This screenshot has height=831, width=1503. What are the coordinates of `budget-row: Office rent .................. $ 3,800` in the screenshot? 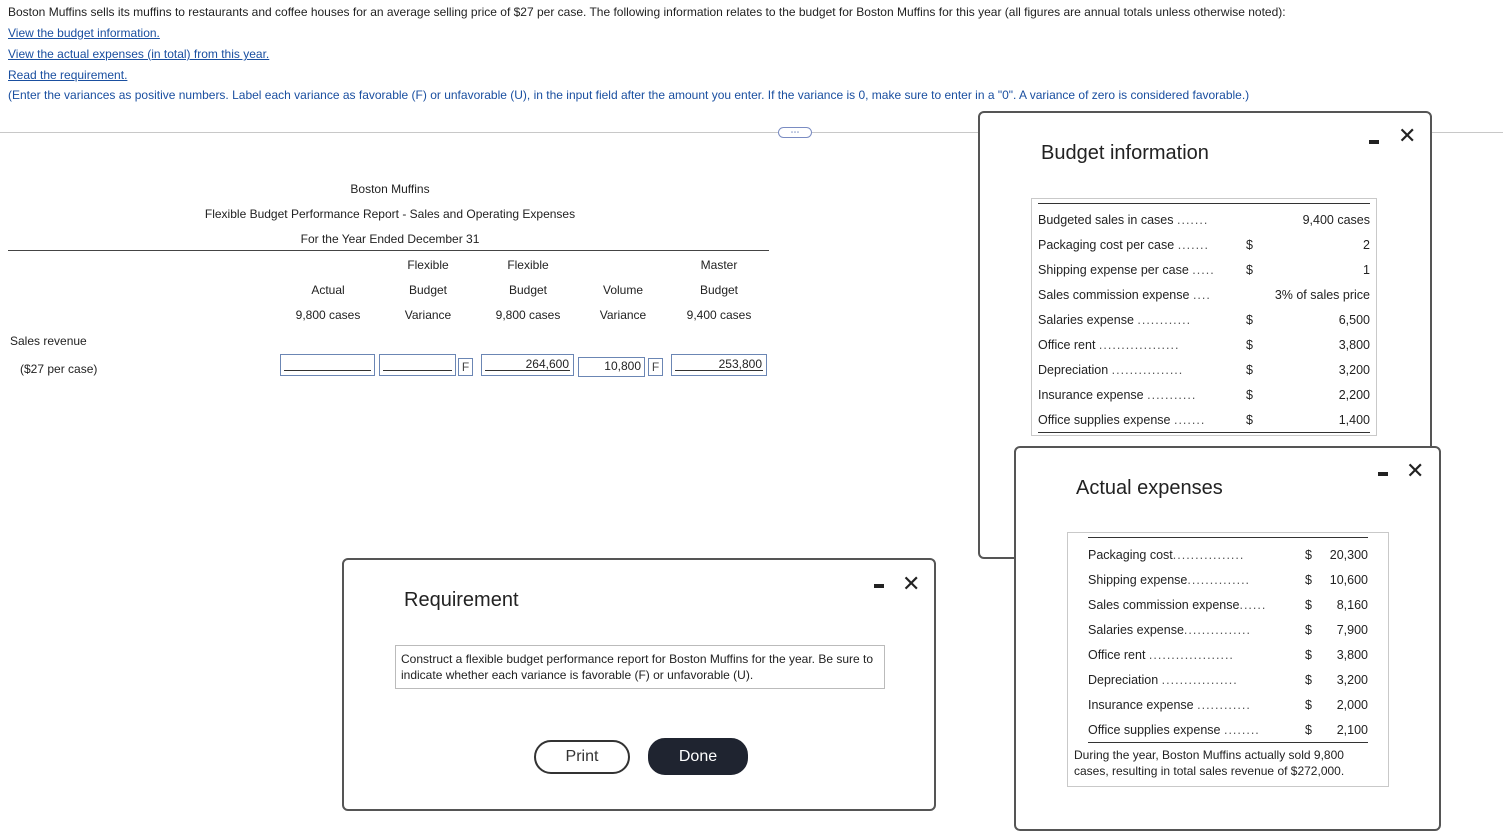 It's located at (1204, 345).